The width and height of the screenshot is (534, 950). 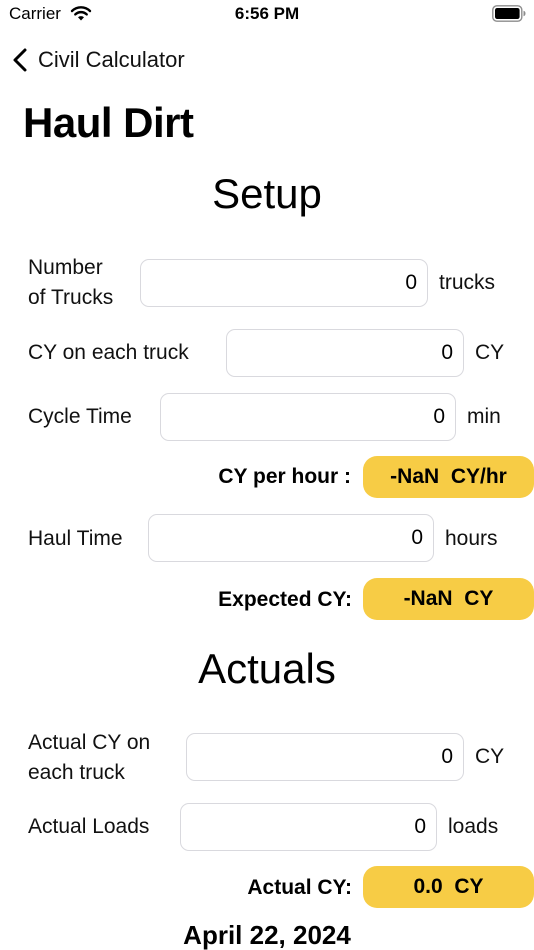 I want to click on trucks-input, so click(x=284, y=283).